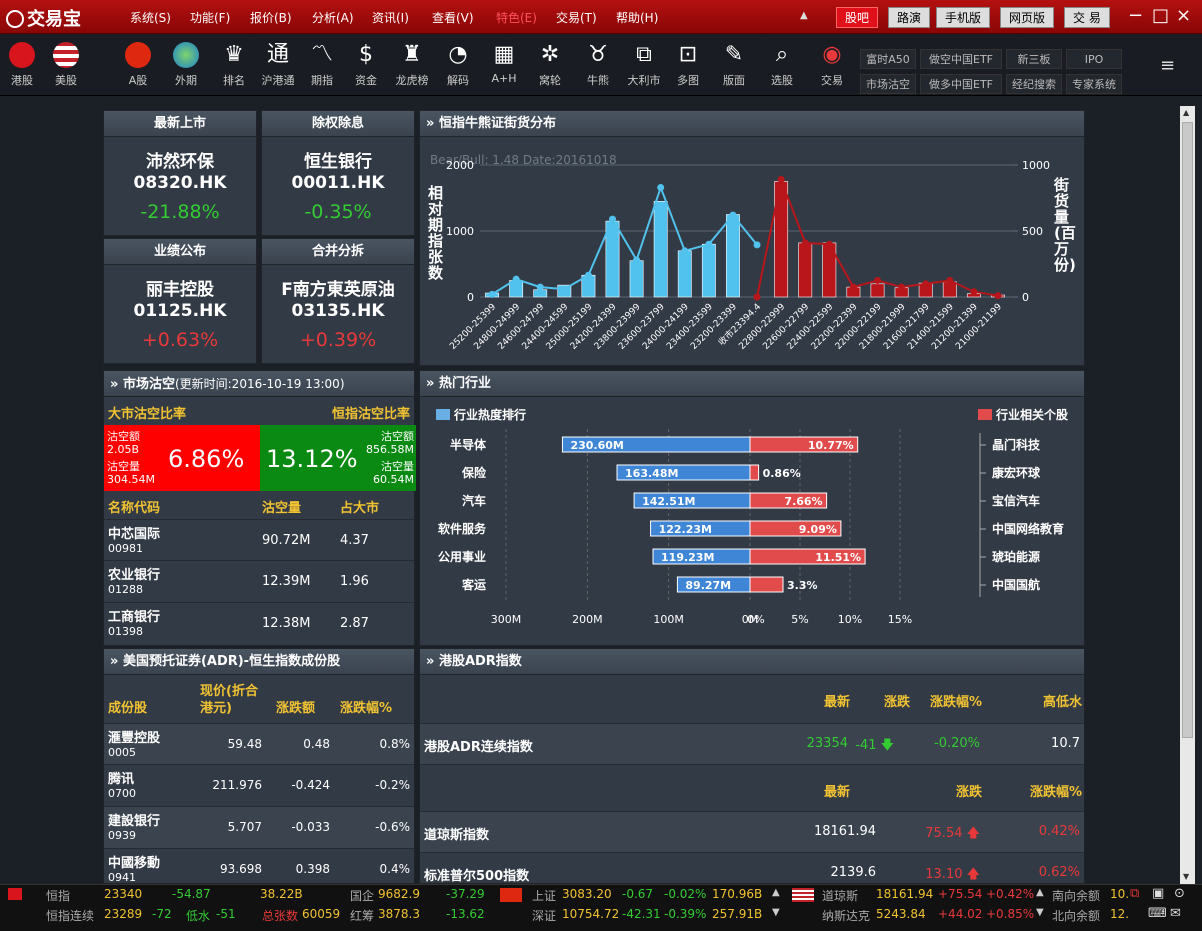 This screenshot has height=931, width=1202. Describe the element at coordinates (234, 63) in the screenshot. I see `tool-ranking: ♛ 排名` at that location.